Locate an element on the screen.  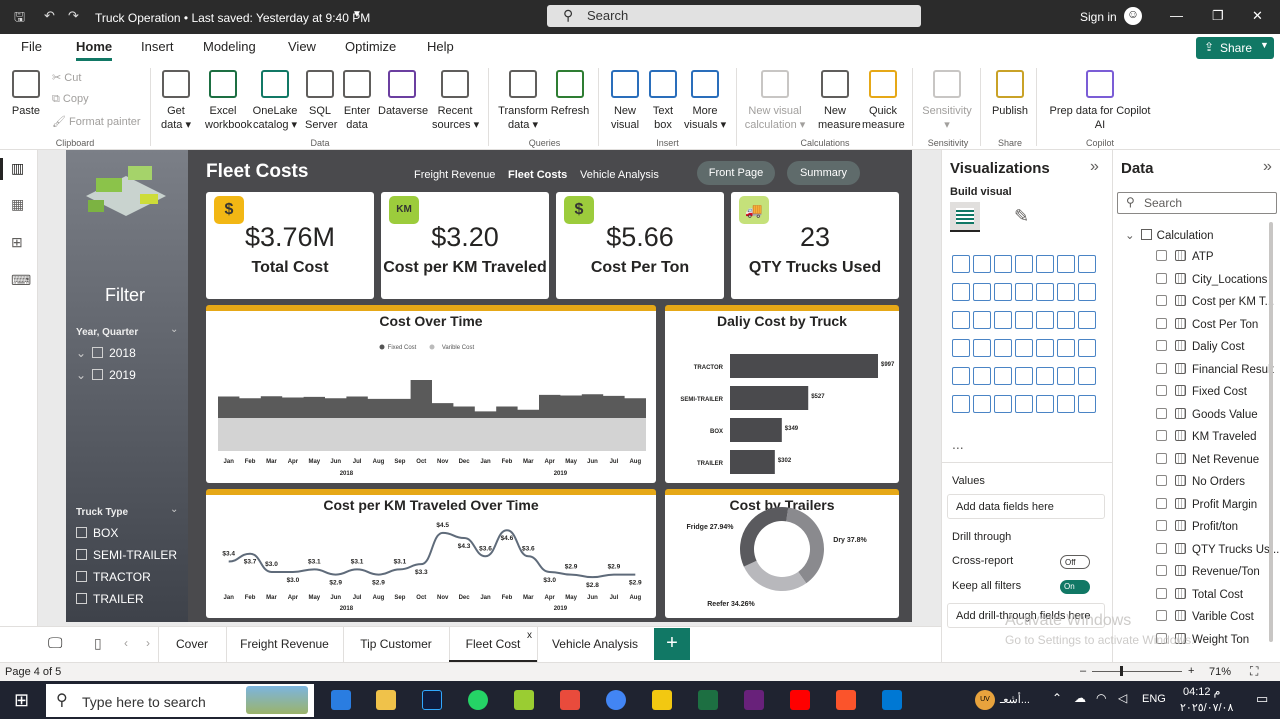
recent-sources-button: Recent sources ▾ is located at coordinates (455, 101).